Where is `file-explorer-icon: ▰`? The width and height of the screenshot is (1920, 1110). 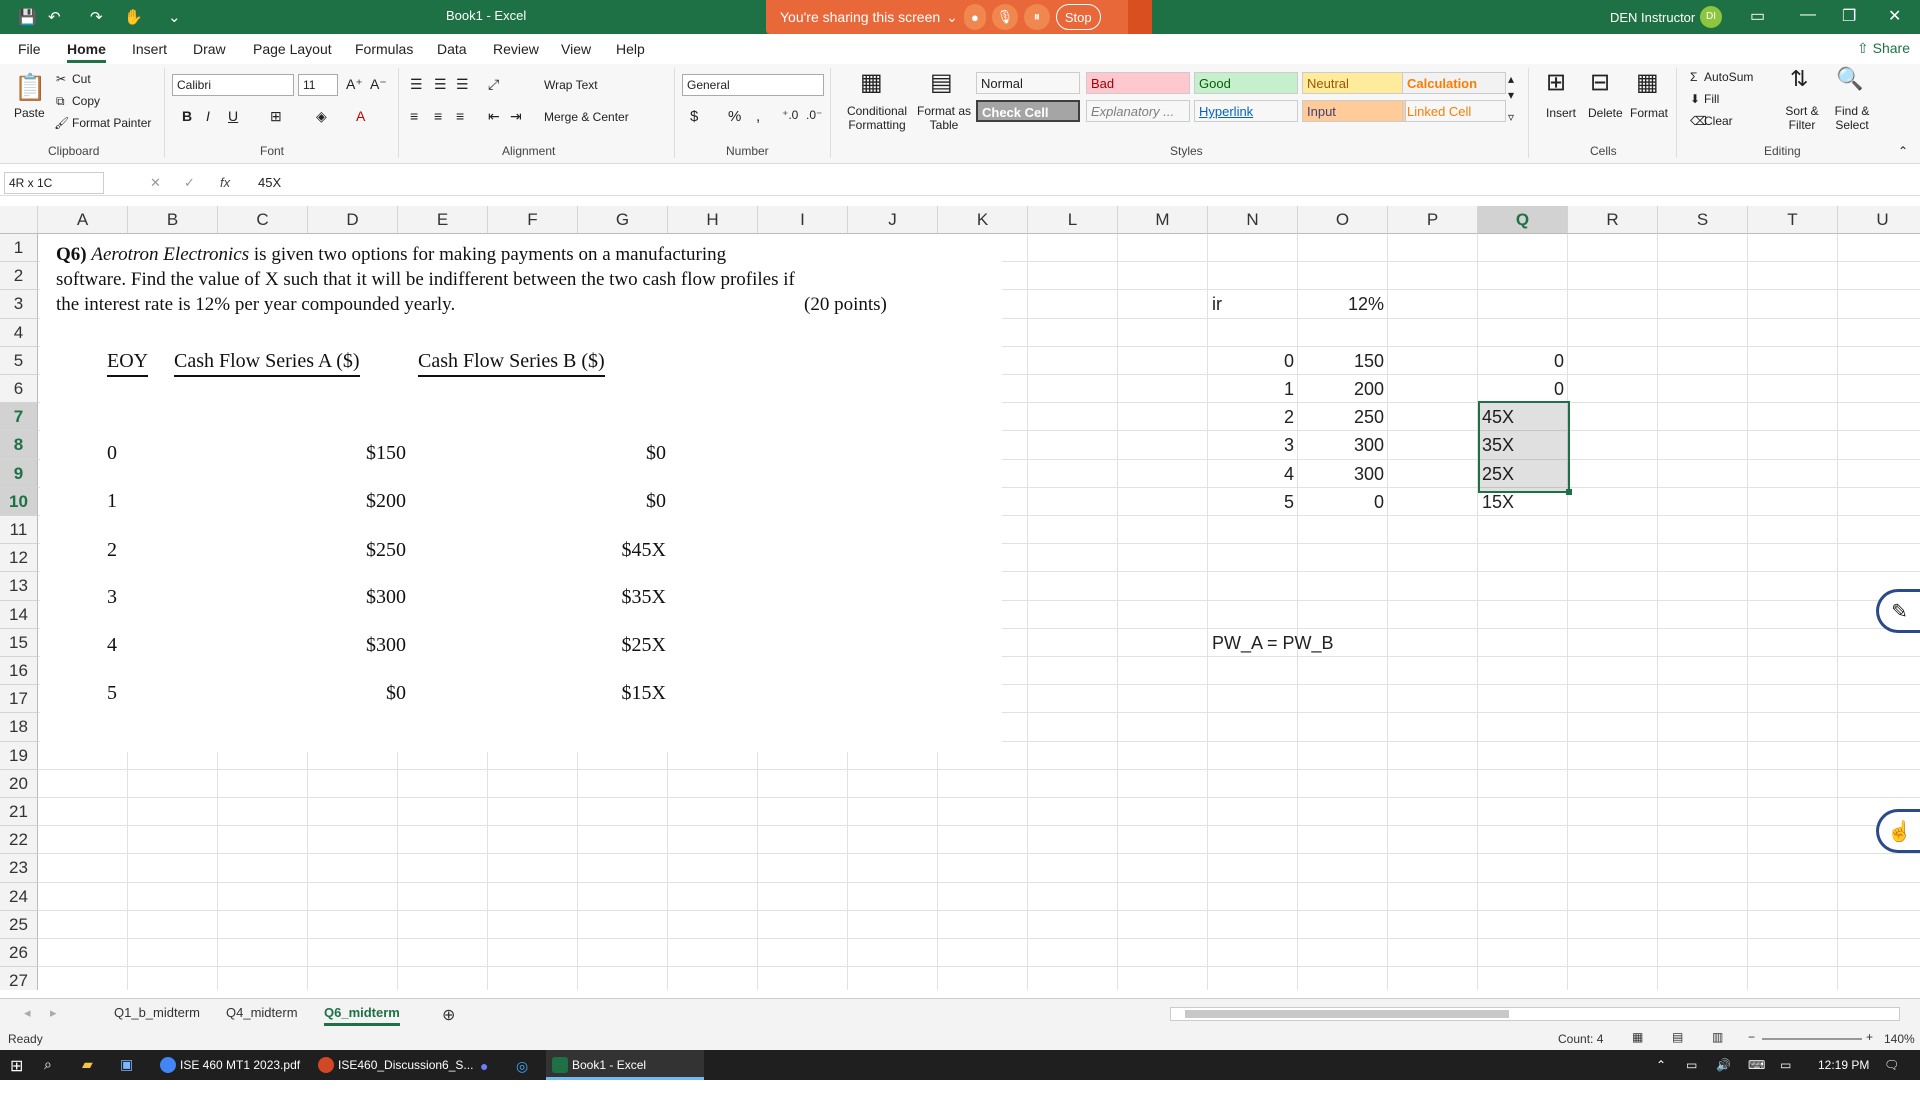
file-explorer-icon: ▰ is located at coordinates (87, 1064).